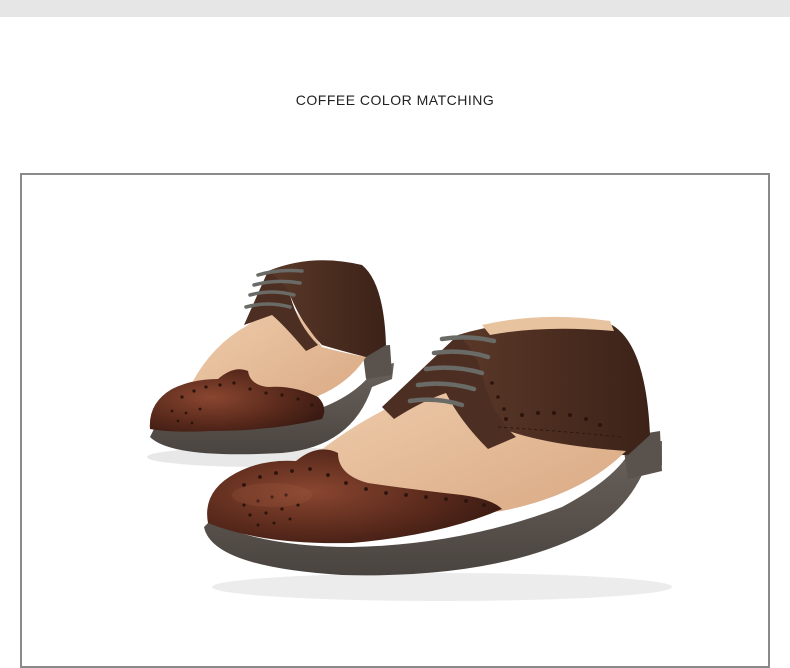  What do you see at coordinates (395, 8) in the screenshot?
I see `top-bar` at bounding box center [395, 8].